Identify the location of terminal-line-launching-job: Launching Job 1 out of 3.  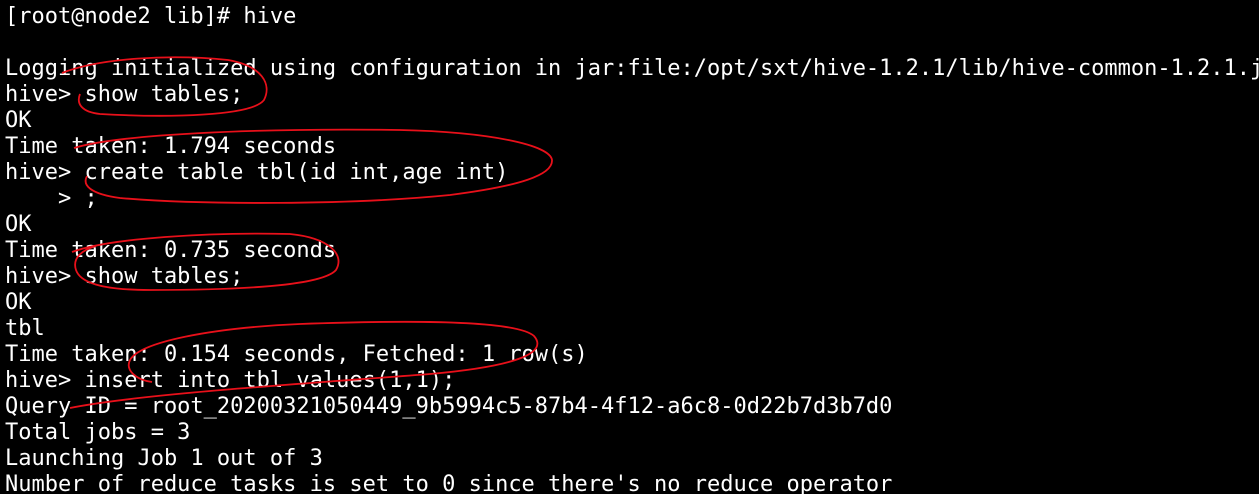
(164, 458).